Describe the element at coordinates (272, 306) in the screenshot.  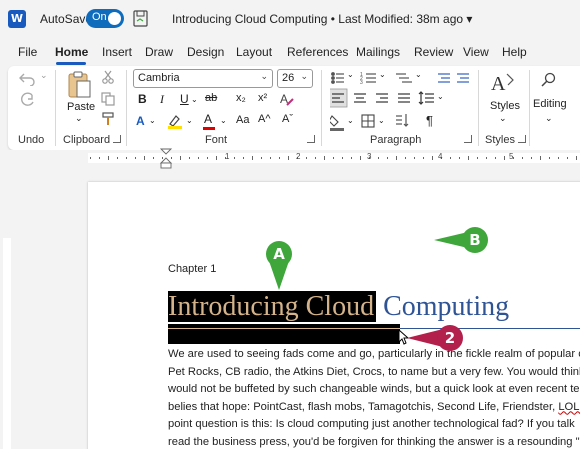
I see `selected-heading-text: Introducing Cloud` at that location.